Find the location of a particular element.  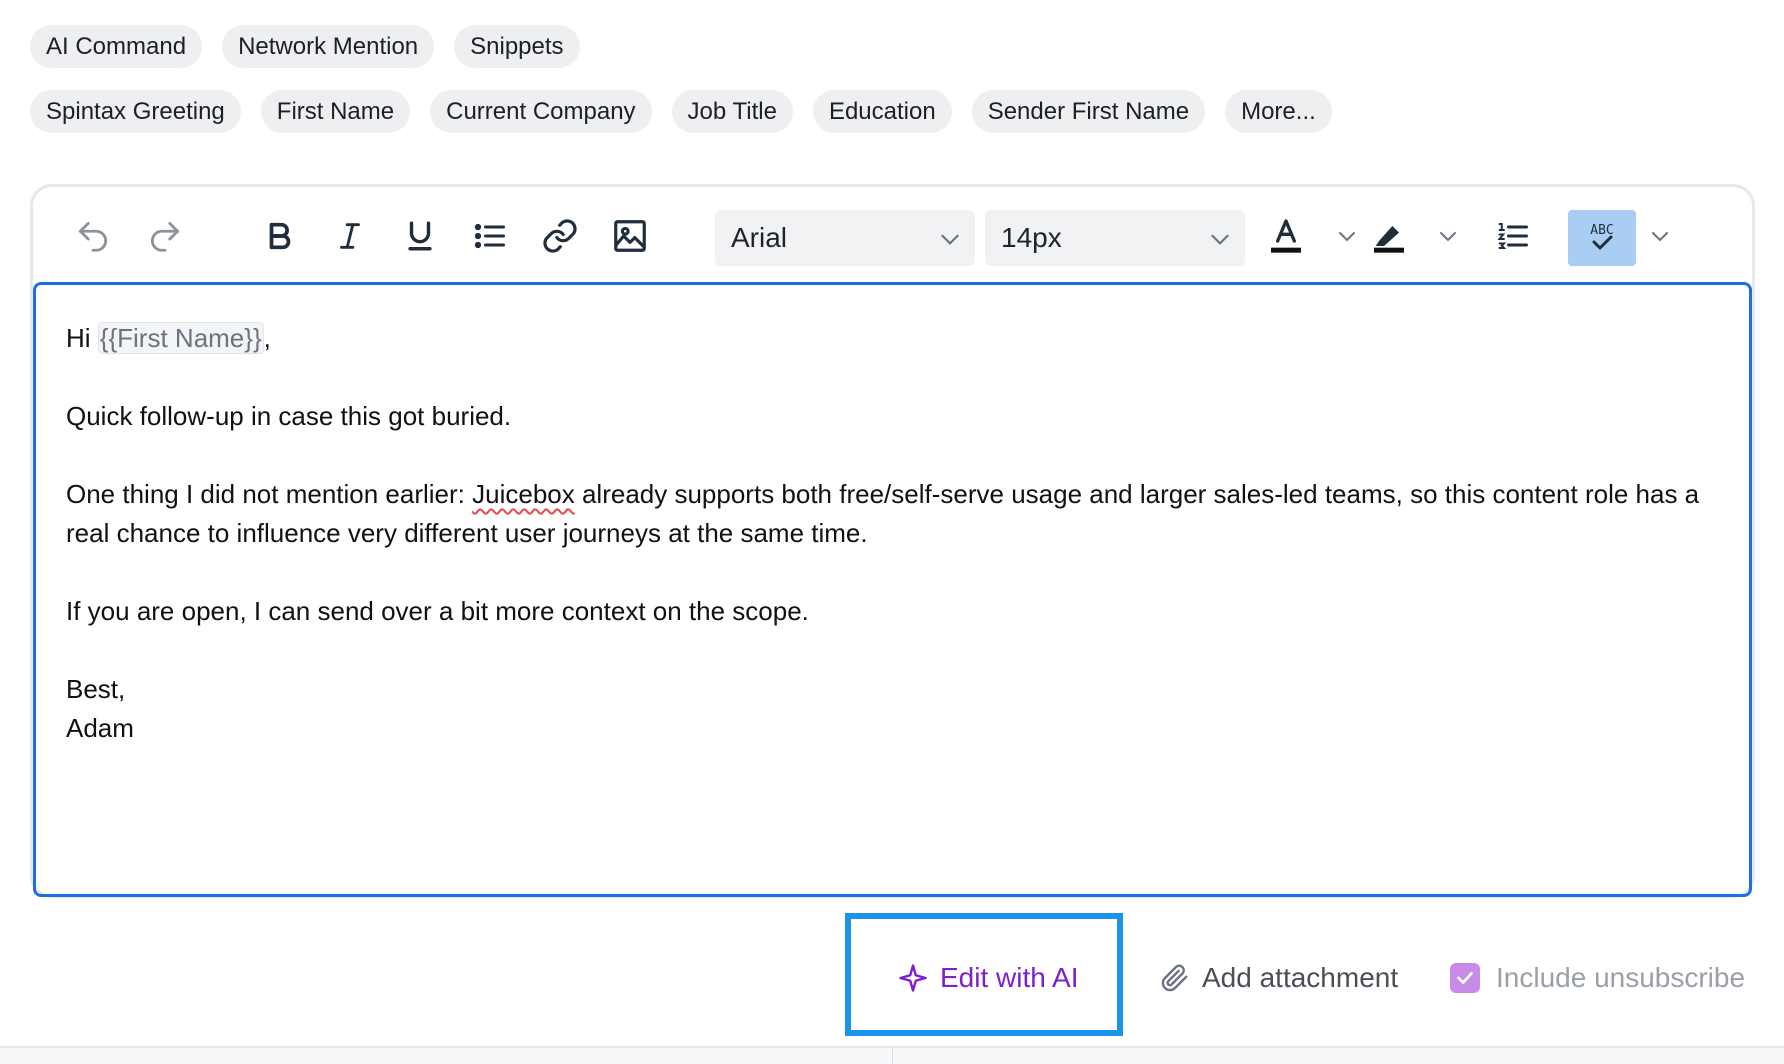

font-family-value: Arial is located at coordinates (759, 237).